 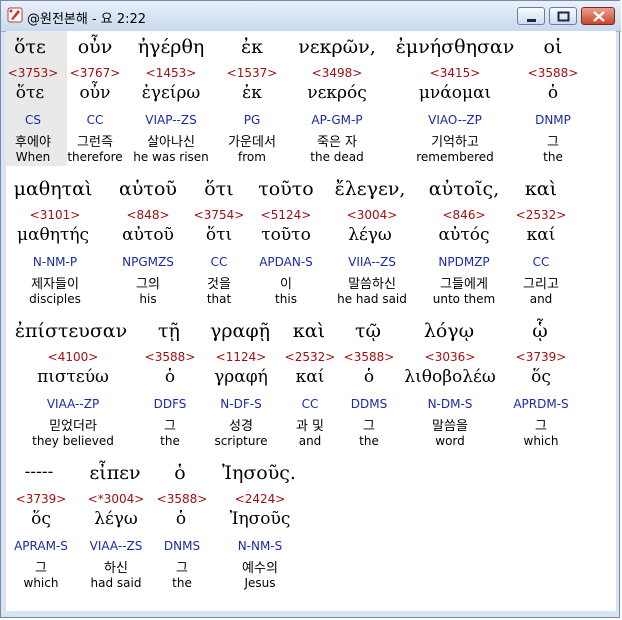 I want to click on greek-word: τῇ, so click(x=169, y=331).